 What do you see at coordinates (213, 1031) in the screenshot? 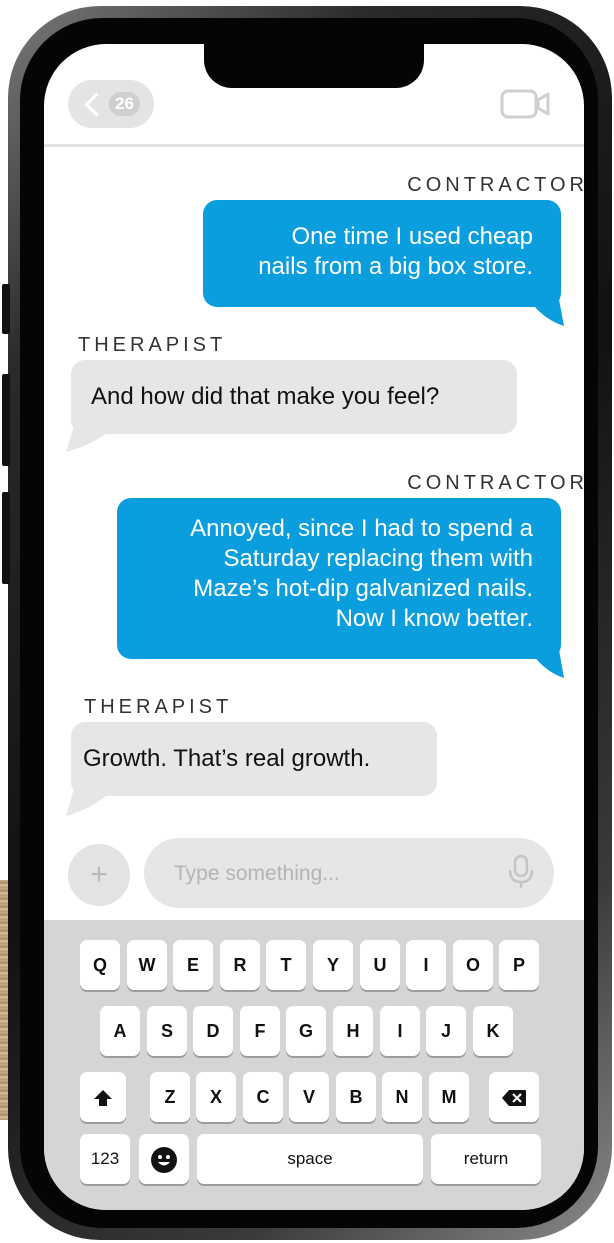
I see `key-d: D` at bounding box center [213, 1031].